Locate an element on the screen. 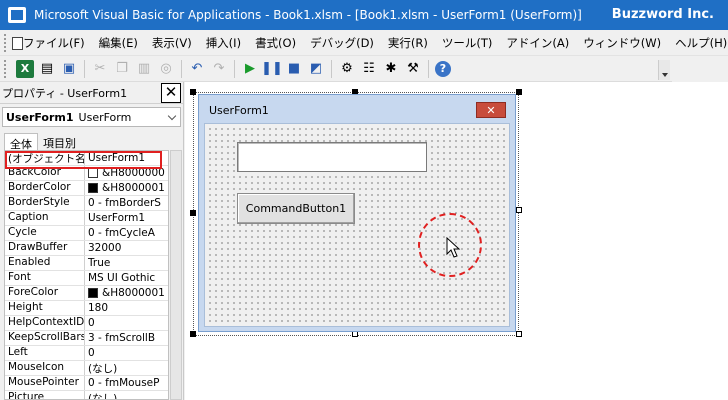 This screenshot has height=400, width=728. copy-icon: ❐ is located at coordinates (122, 69).